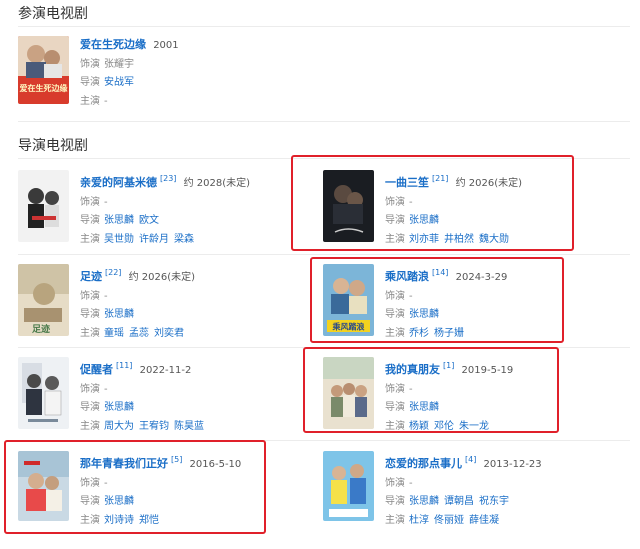 This screenshot has height=549, width=640. What do you see at coordinates (200, 102) in the screenshot?
I see `star-row: 主演 -` at bounding box center [200, 102].